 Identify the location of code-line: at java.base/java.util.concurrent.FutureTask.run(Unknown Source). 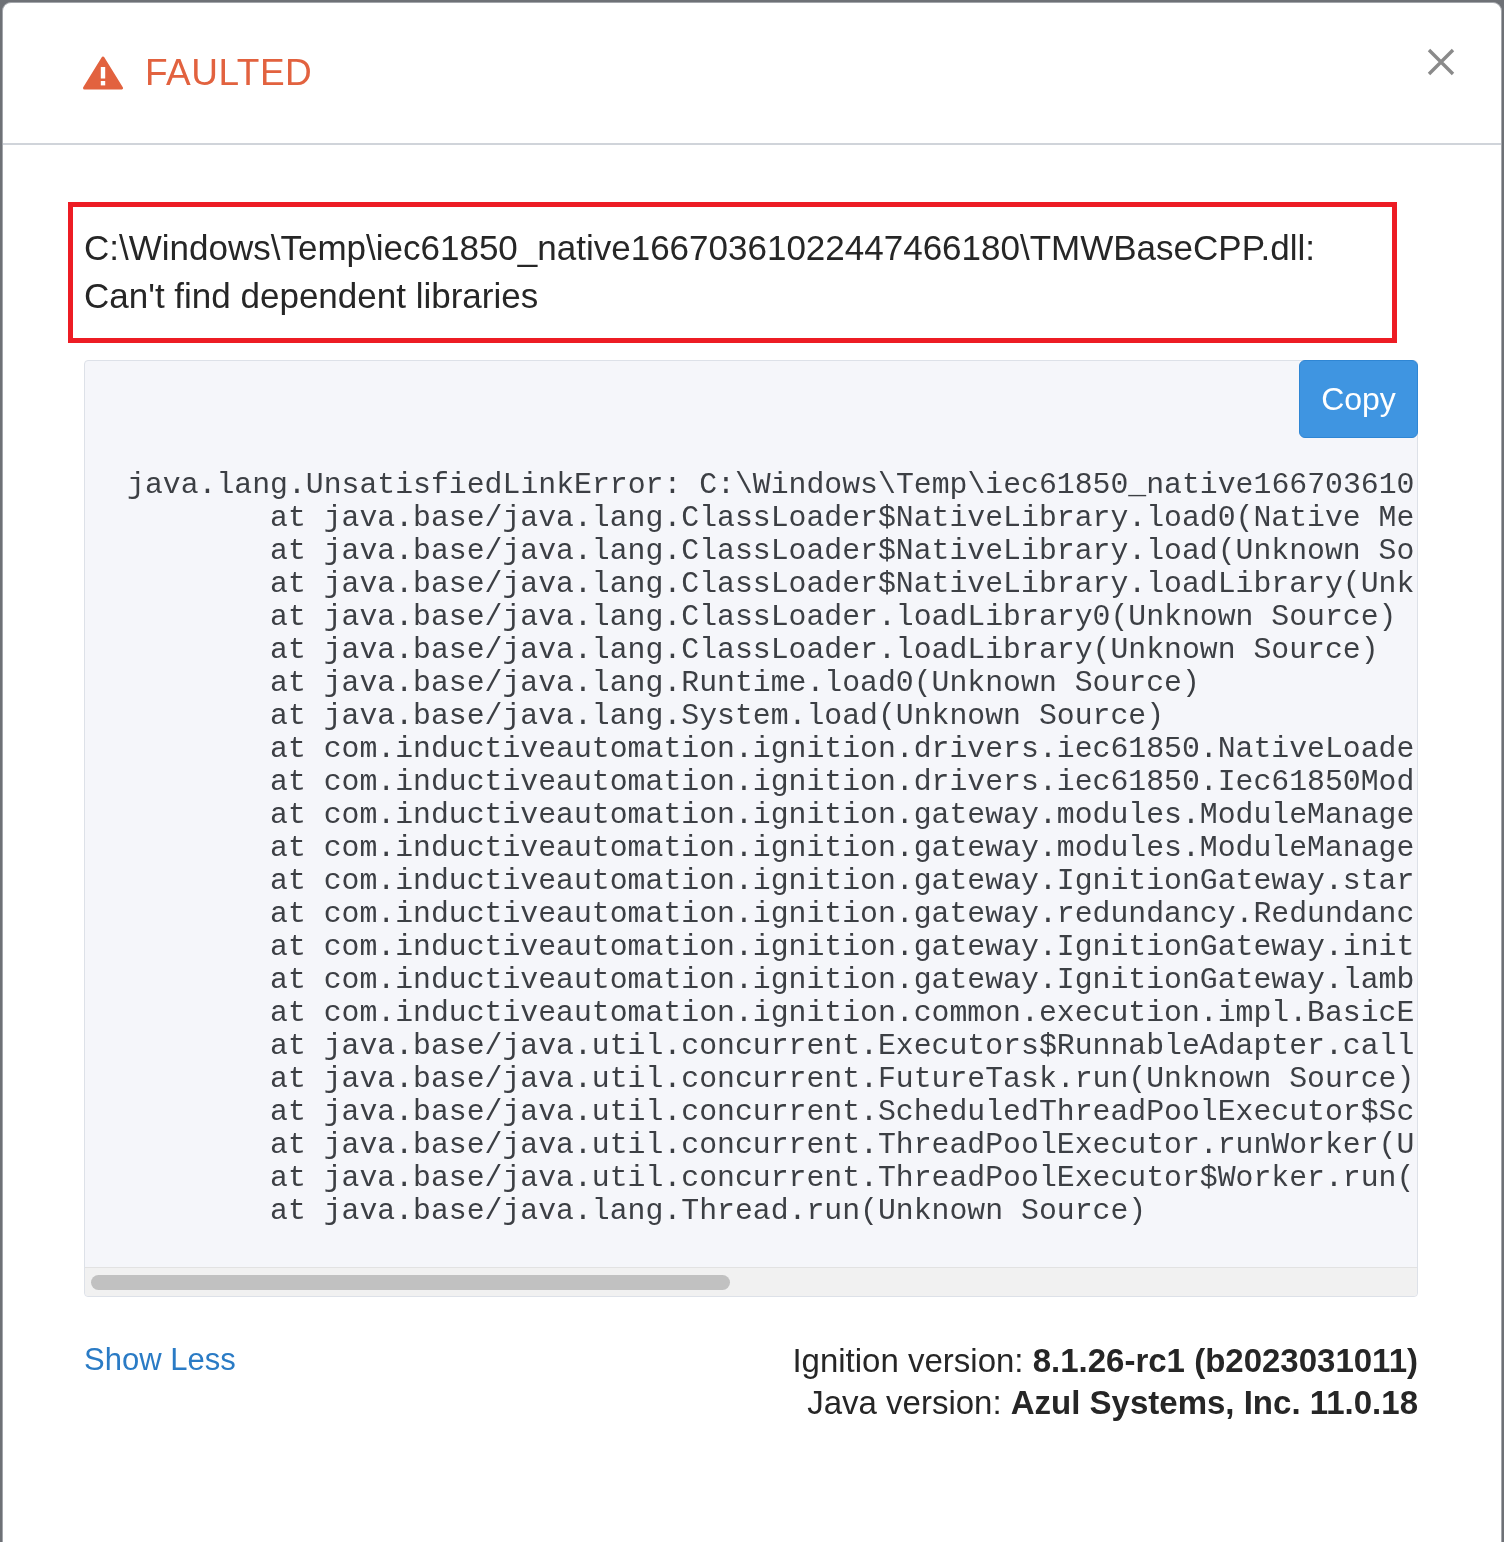
(842, 1079).